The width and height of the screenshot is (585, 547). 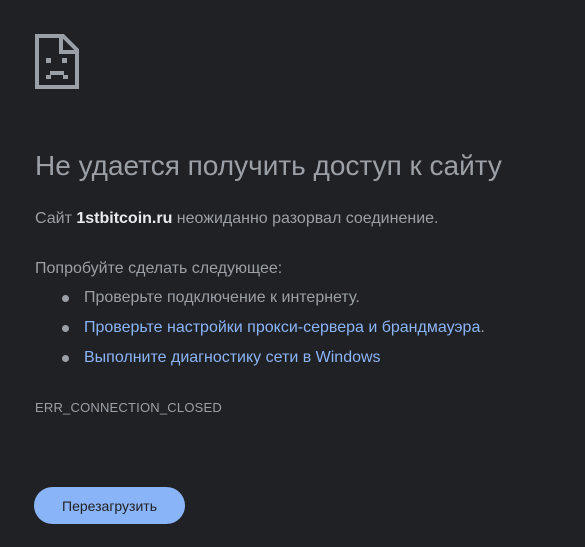 I want to click on suggestion-network-diagnostics: Выполните диагностику сети в Windows, so click(x=273, y=361).